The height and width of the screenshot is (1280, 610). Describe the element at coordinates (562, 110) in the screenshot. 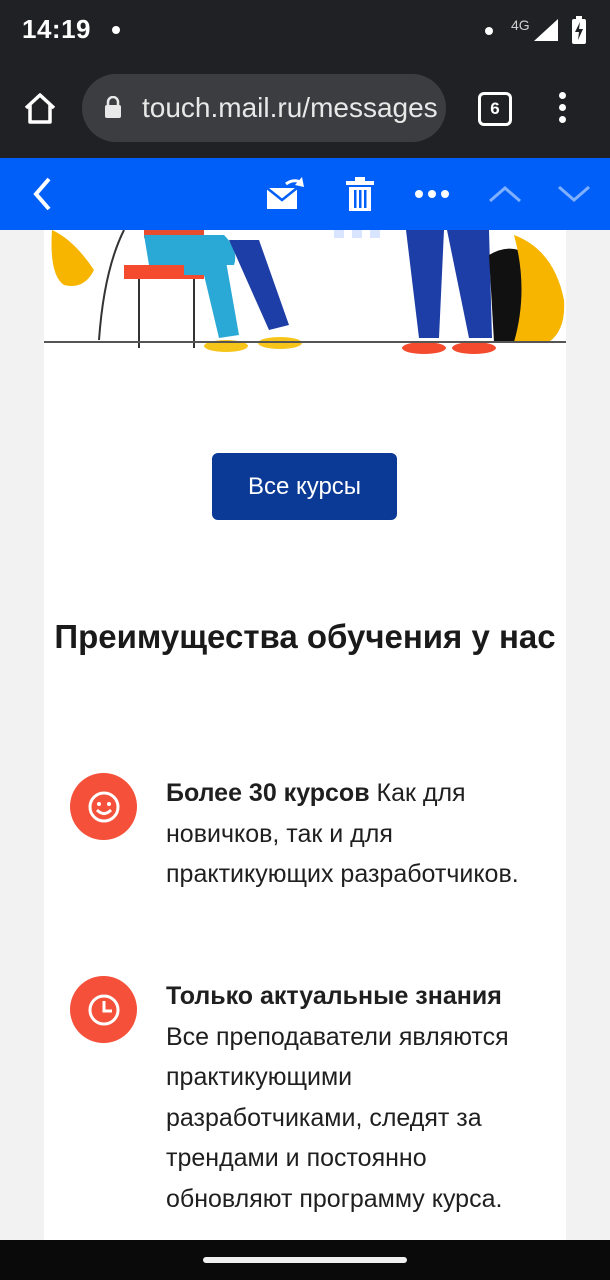

I see `browser-menu-icon` at that location.